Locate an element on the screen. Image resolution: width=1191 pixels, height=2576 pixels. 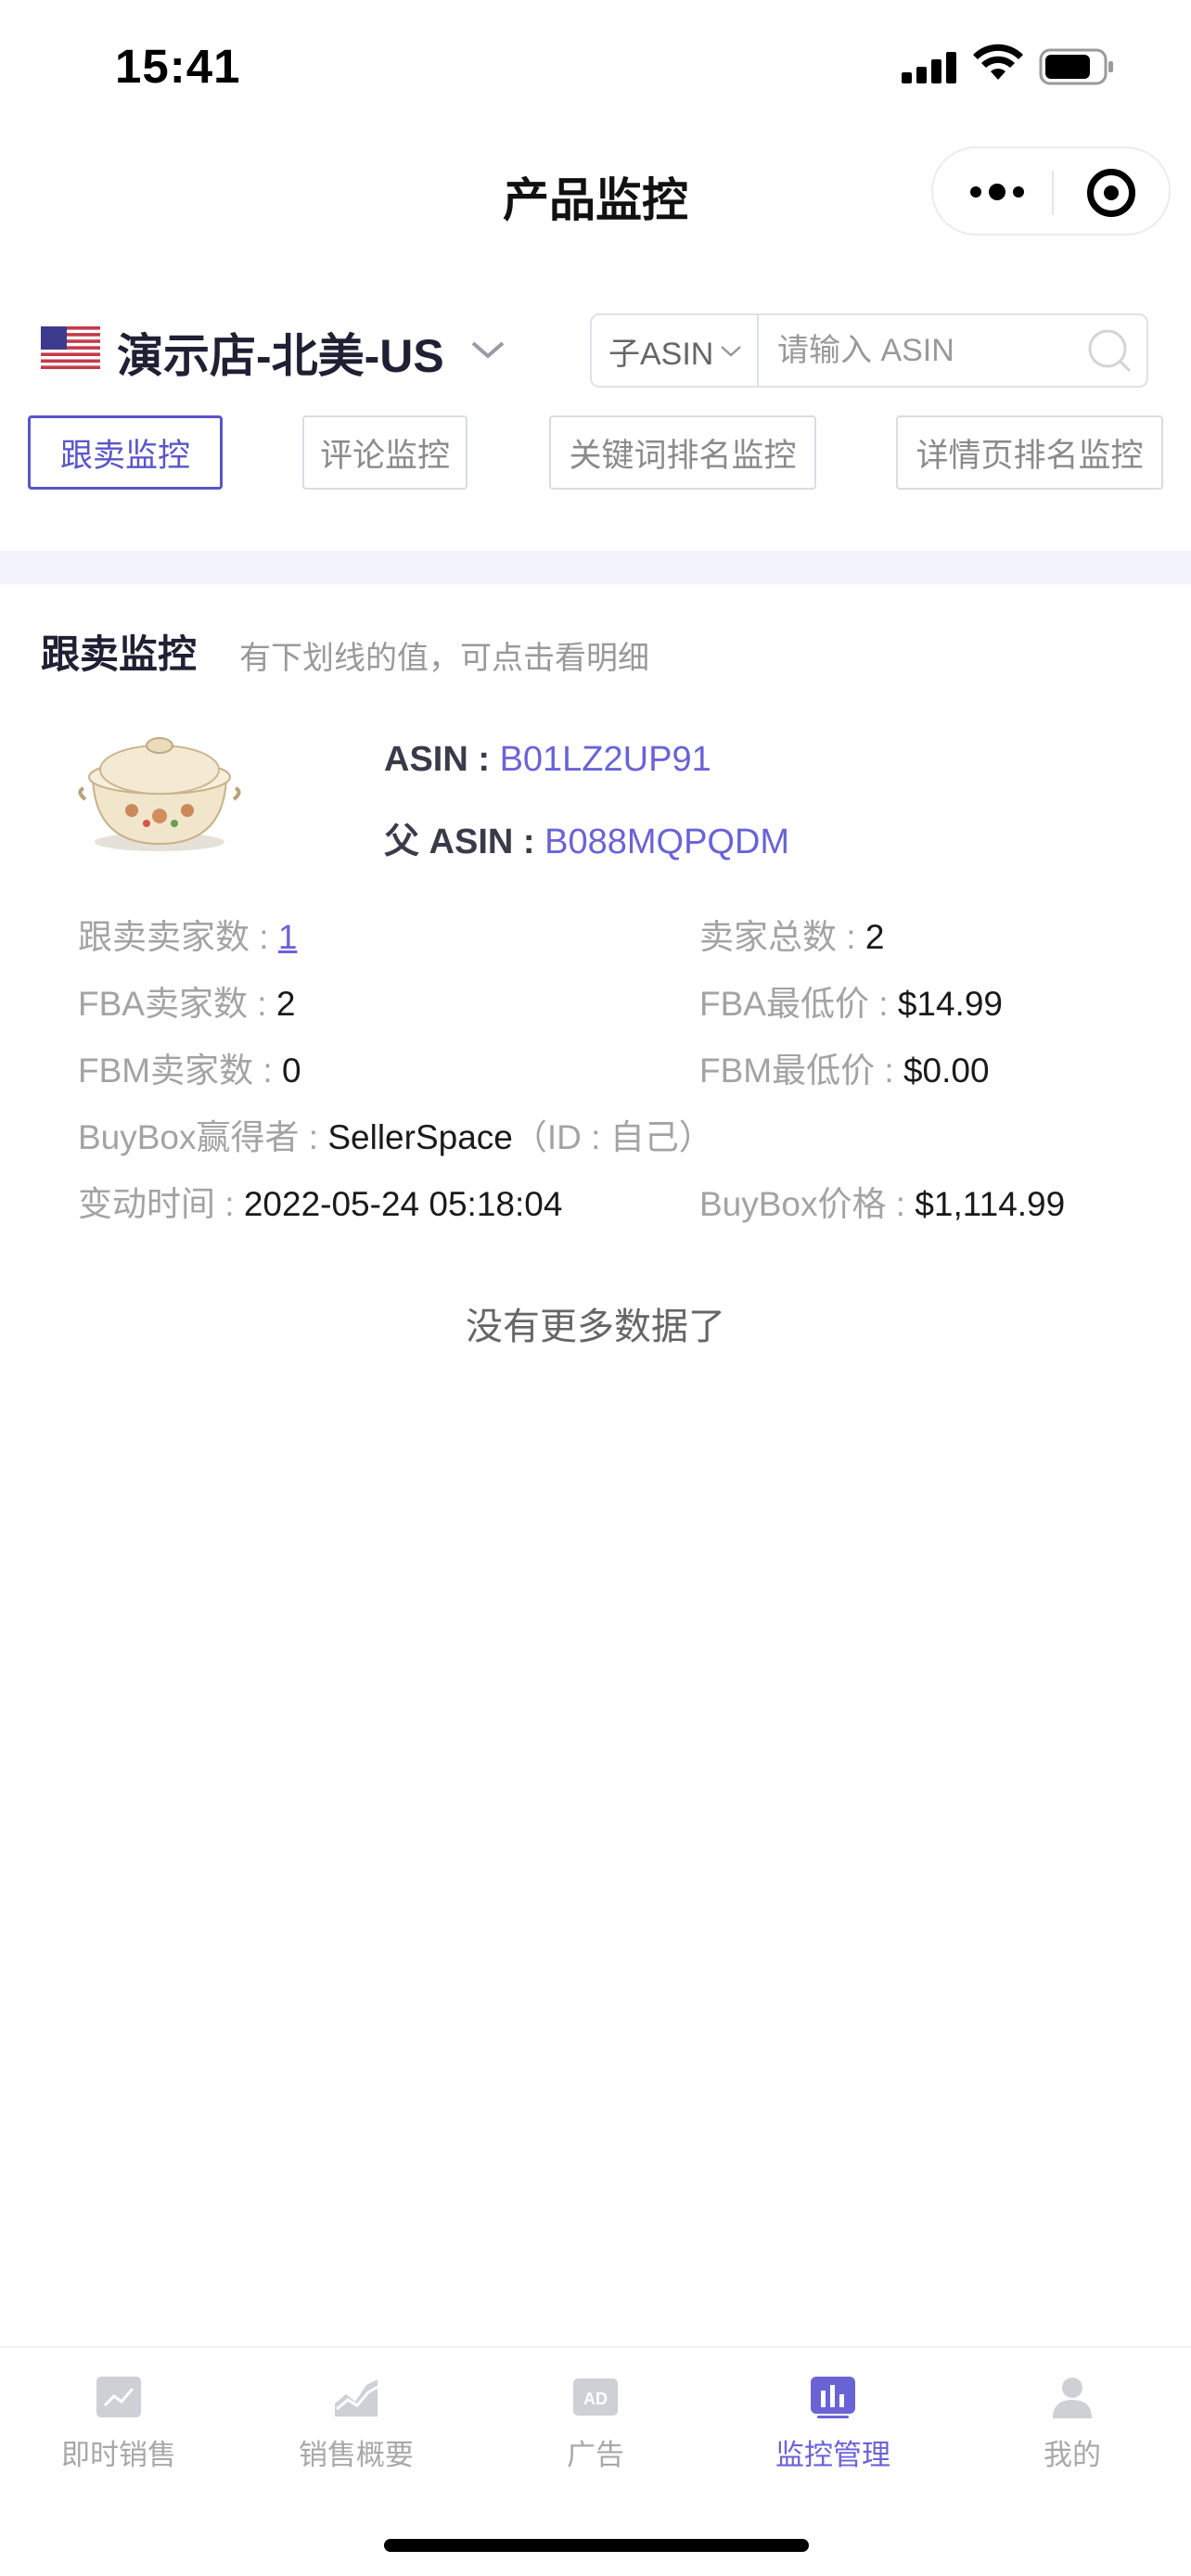
more-icon is located at coordinates (997, 192).